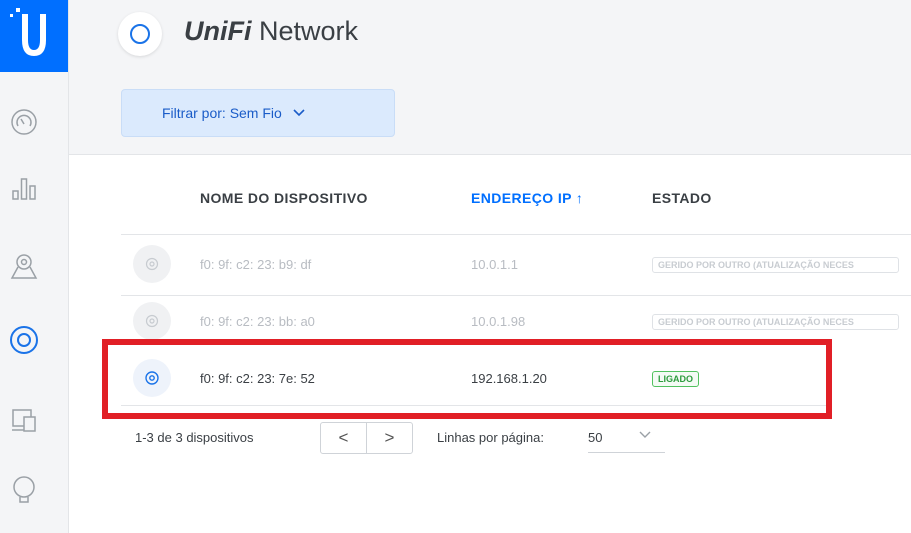  What do you see at coordinates (24, 340) in the screenshot?
I see `devices-icon` at bounding box center [24, 340].